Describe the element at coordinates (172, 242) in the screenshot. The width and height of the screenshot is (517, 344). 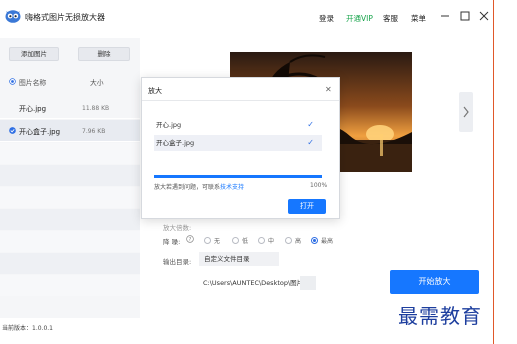
I see `denoise-label: 降 噪:` at that location.